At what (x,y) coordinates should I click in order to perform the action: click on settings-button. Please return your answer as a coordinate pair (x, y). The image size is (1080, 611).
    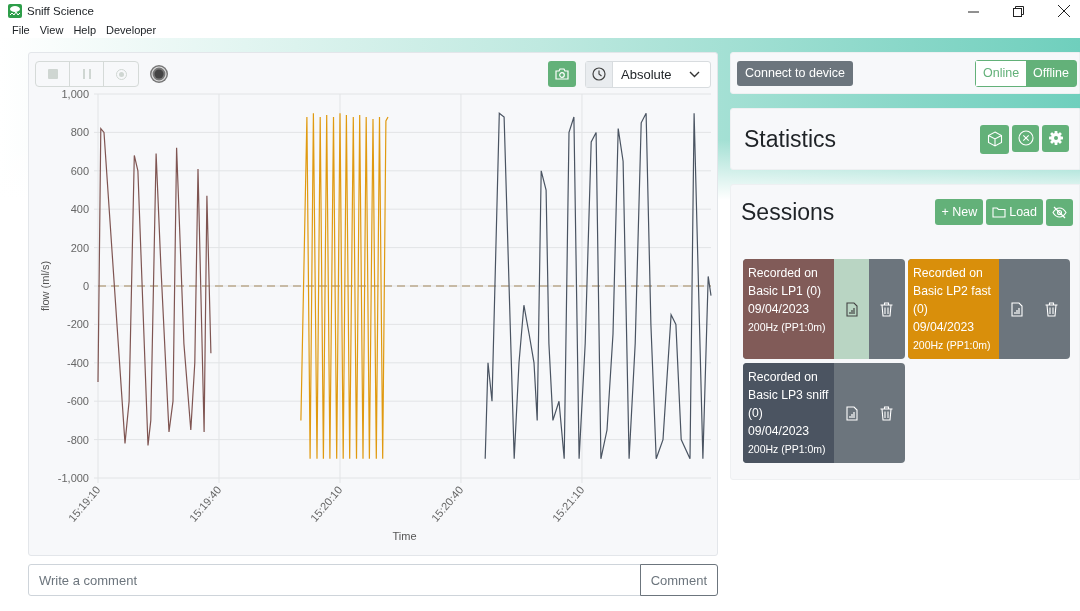
    Looking at the image, I should click on (1055, 138).